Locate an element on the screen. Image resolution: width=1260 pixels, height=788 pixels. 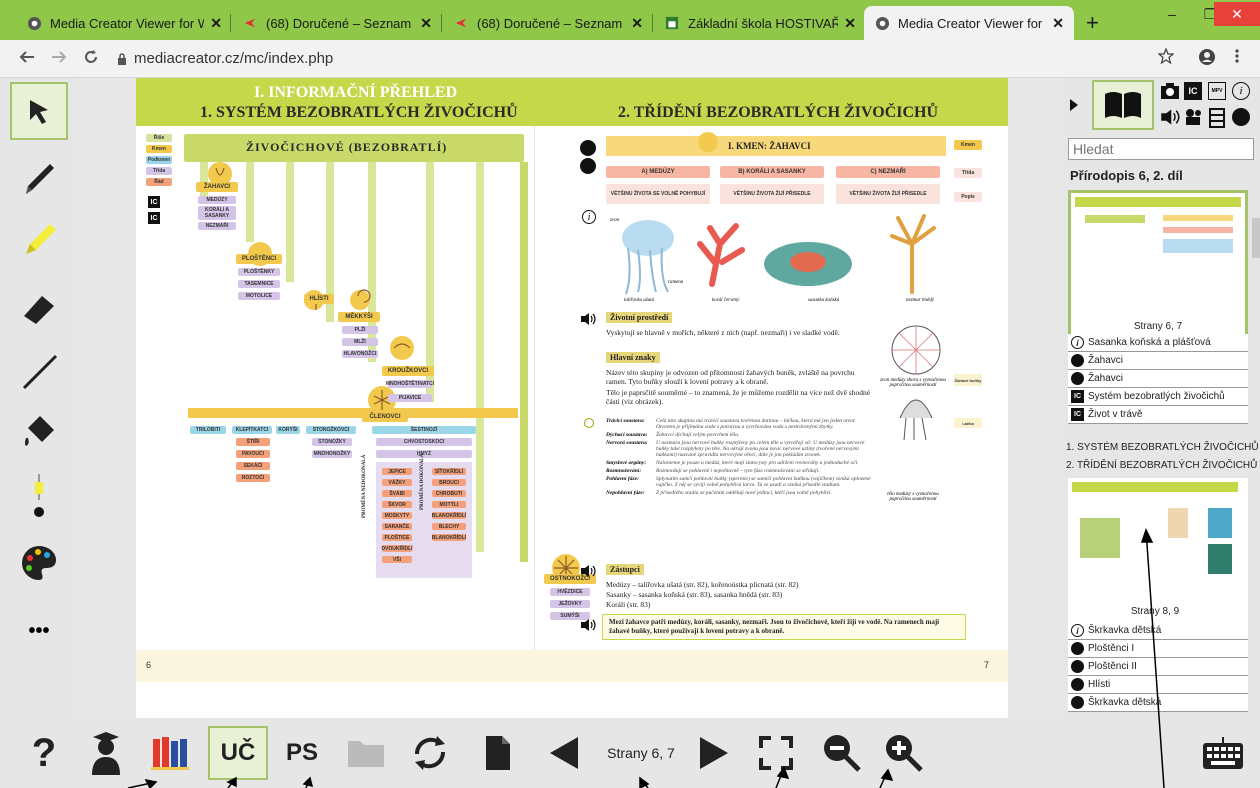
size-slider is located at coordinates (39, 498).